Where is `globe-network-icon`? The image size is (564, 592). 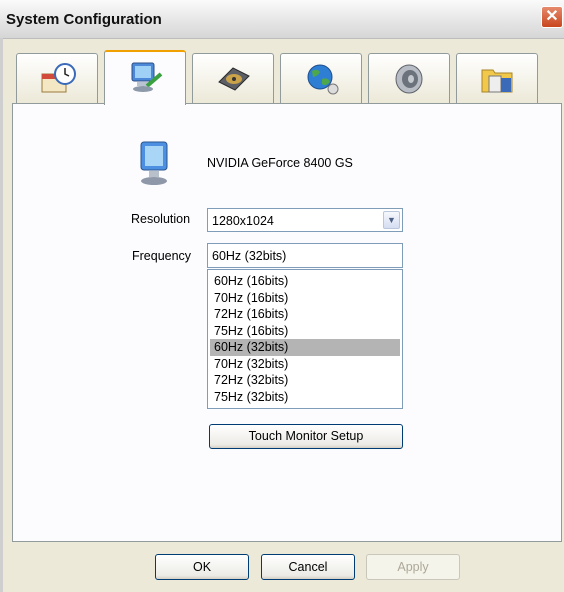
globe-network-icon is located at coordinates (323, 79).